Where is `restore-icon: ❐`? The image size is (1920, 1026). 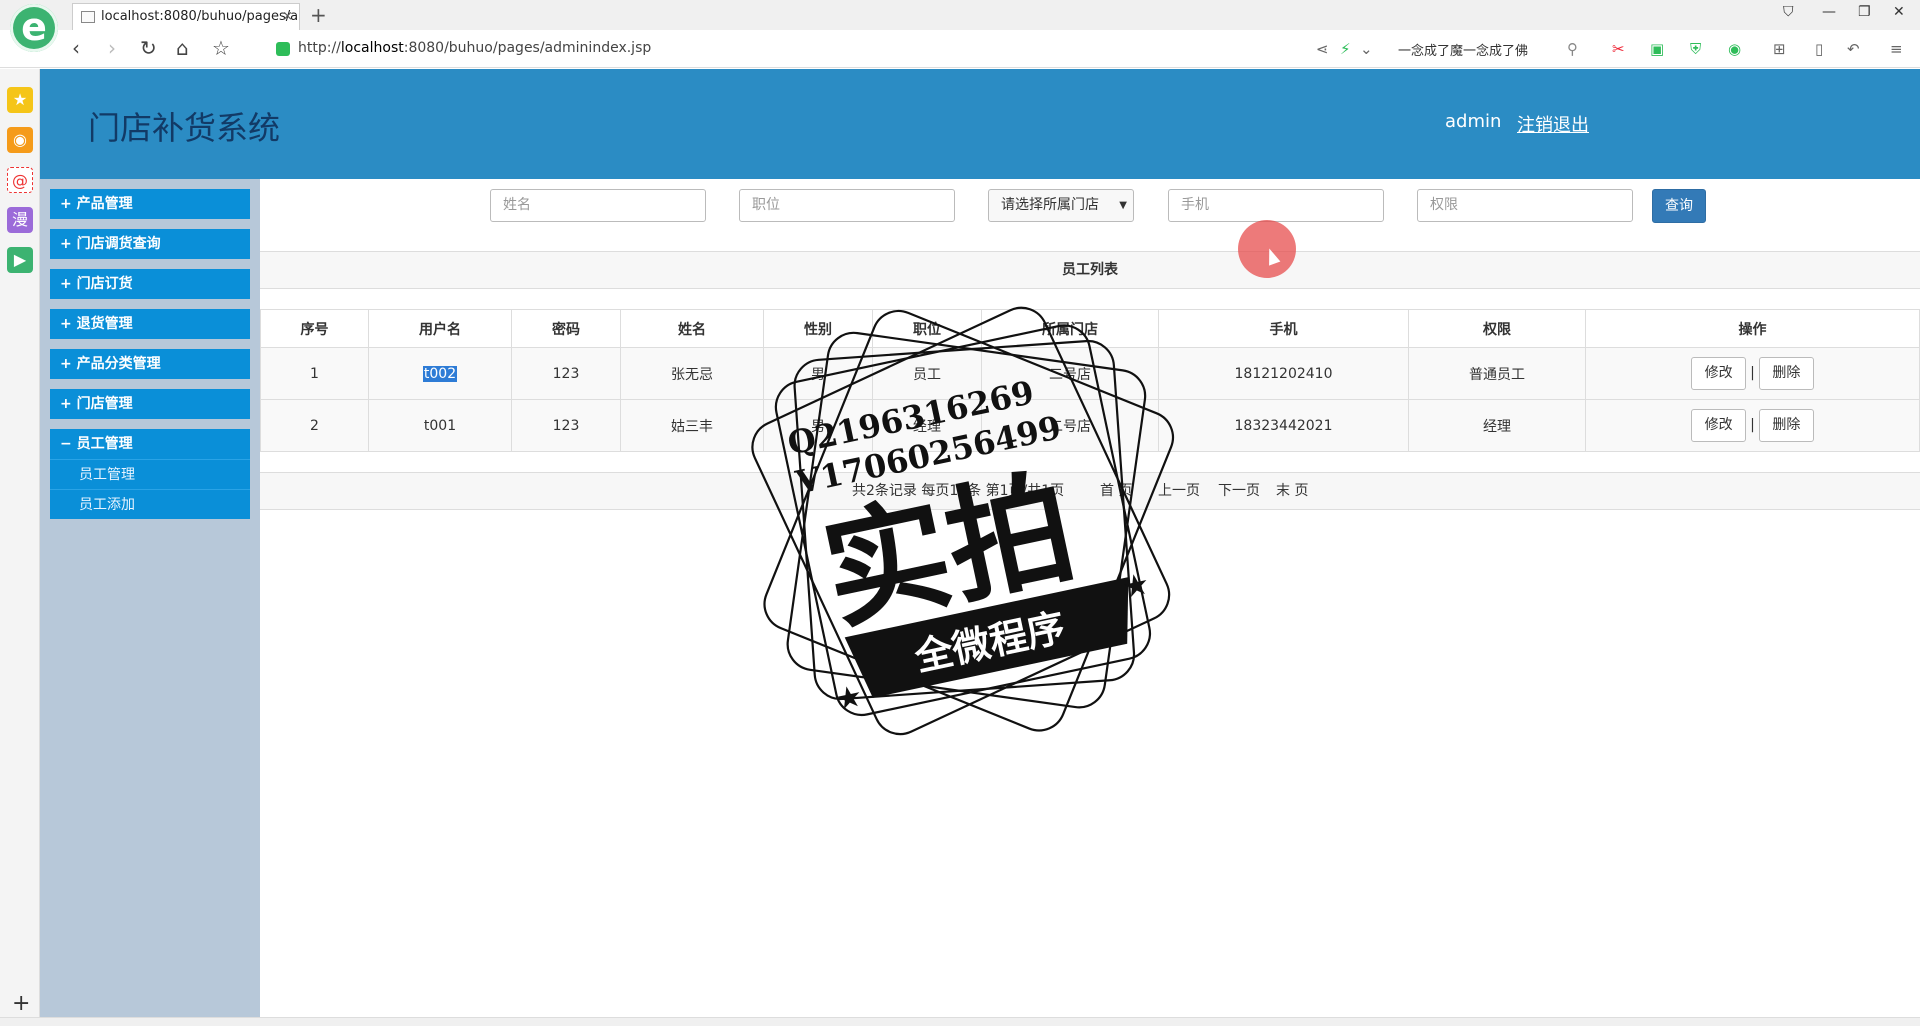 restore-icon: ❐ is located at coordinates (1864, 12).